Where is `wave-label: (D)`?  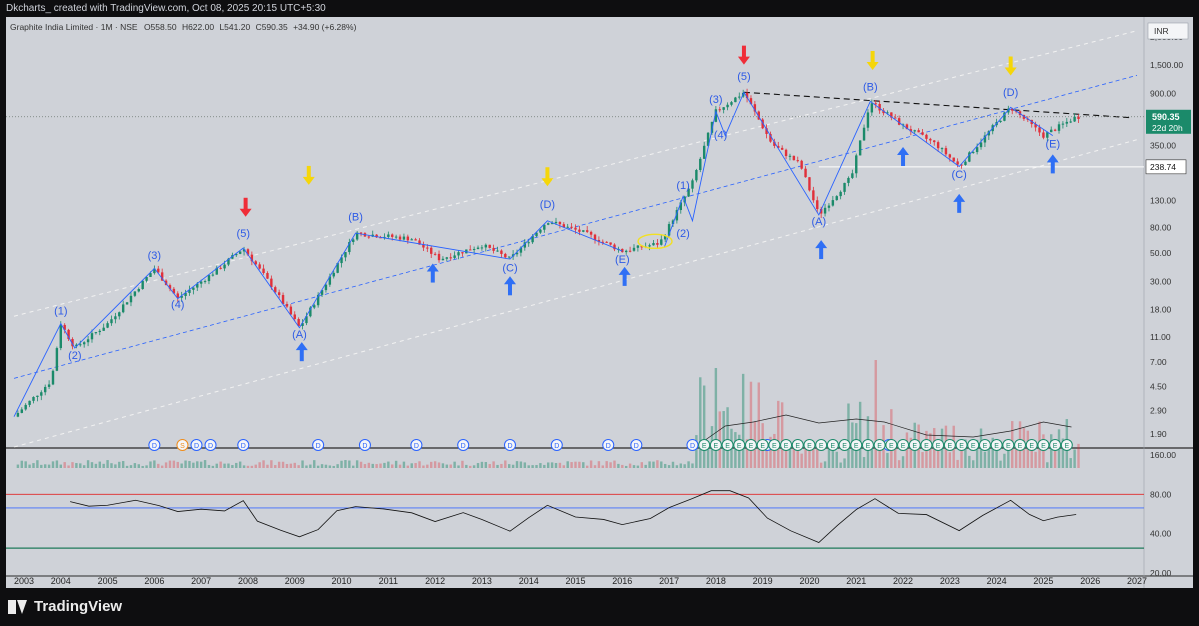
wave-label: (D) is located at coordinates (547, 205).